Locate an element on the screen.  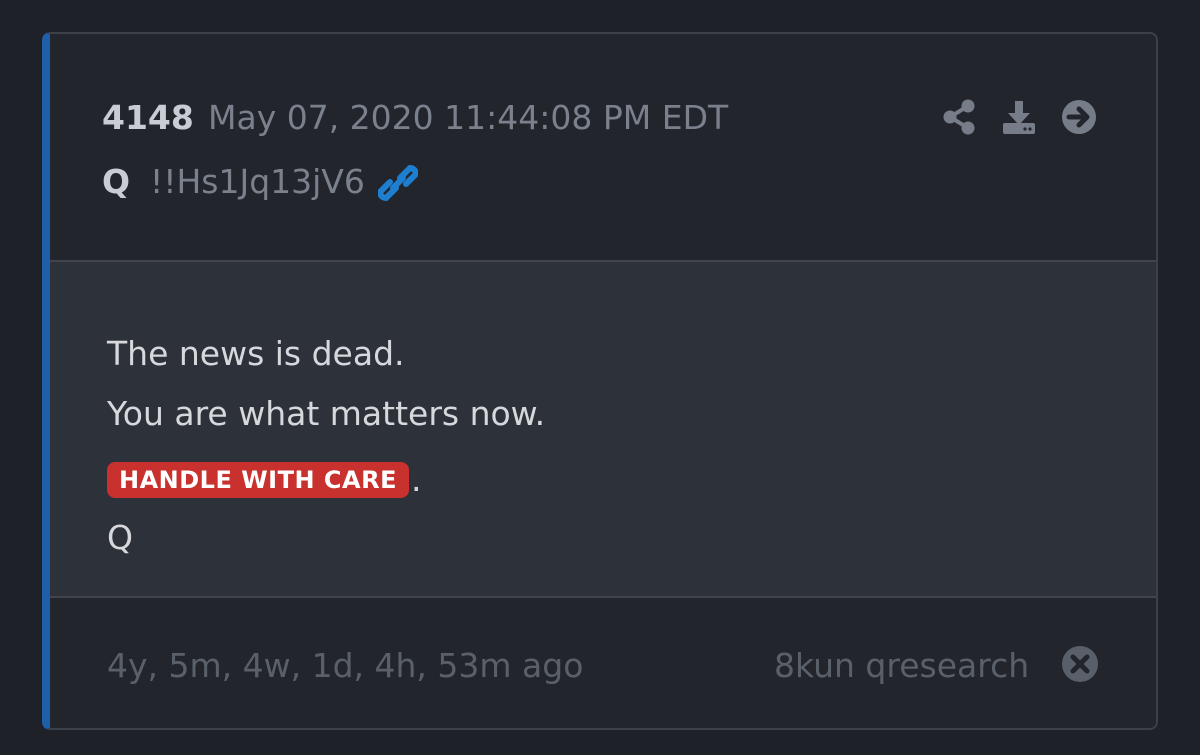
share-icon is located at coordinates (959, 117).